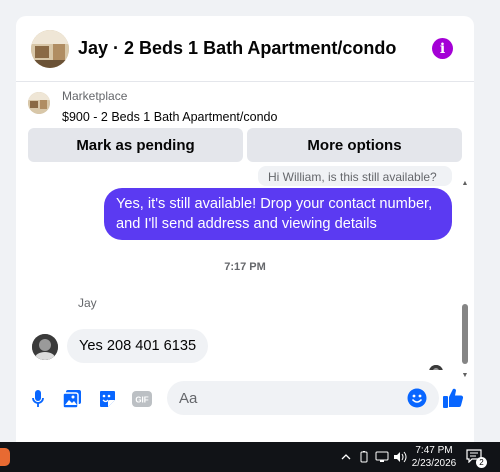 The width and height of the screenshot is (500, 472). Describe the element at coordinates (138, 346) in the screenshot. I see `incoming-message: Yes 208 401 6135` at that location.